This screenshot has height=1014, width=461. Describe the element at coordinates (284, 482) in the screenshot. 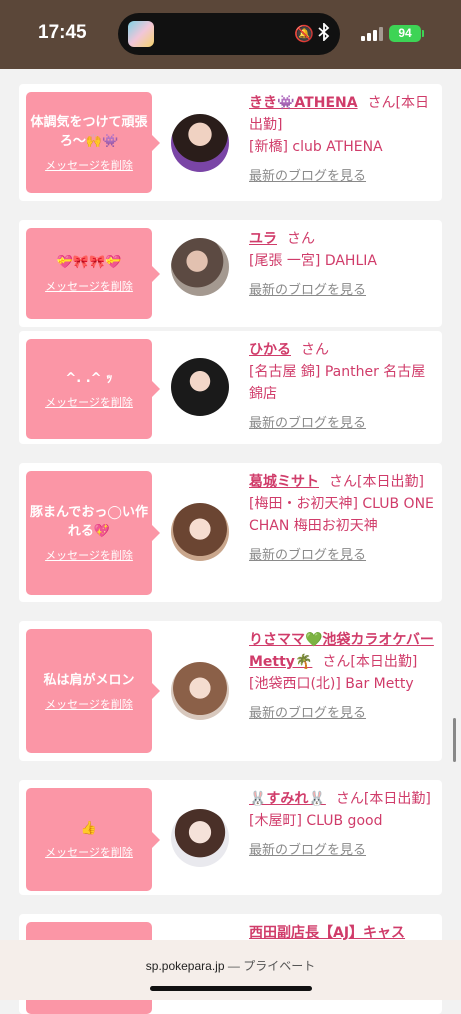

I see `cast-name-link: 葛城ミサト` at that location.